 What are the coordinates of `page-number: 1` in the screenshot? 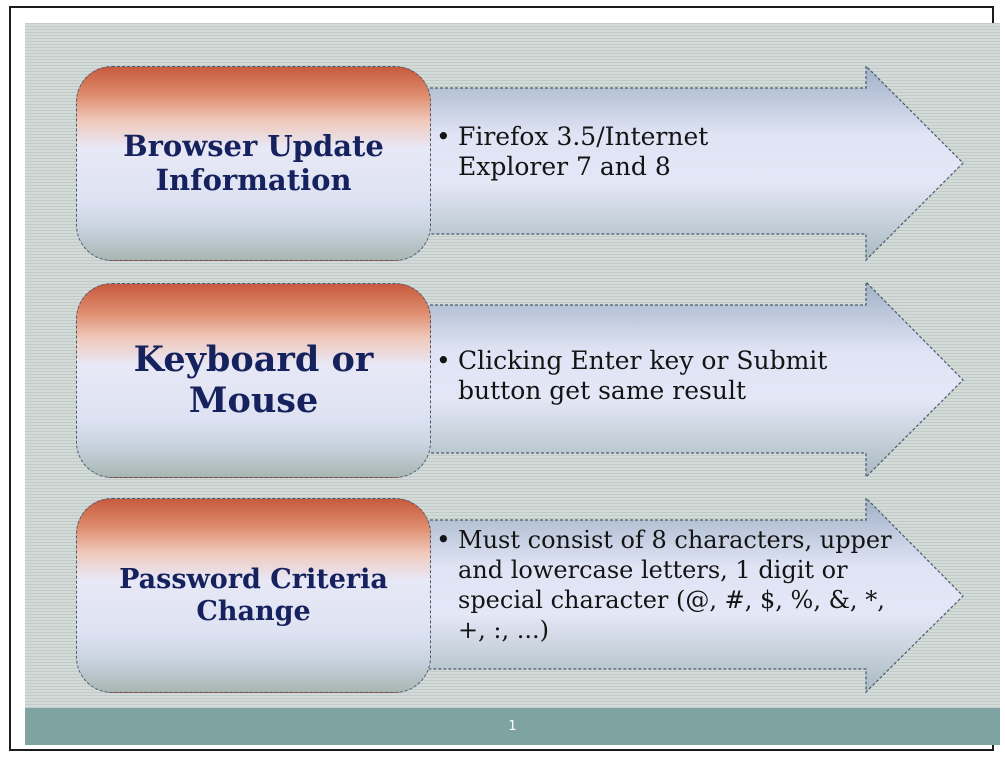 It's located at (512, 726).